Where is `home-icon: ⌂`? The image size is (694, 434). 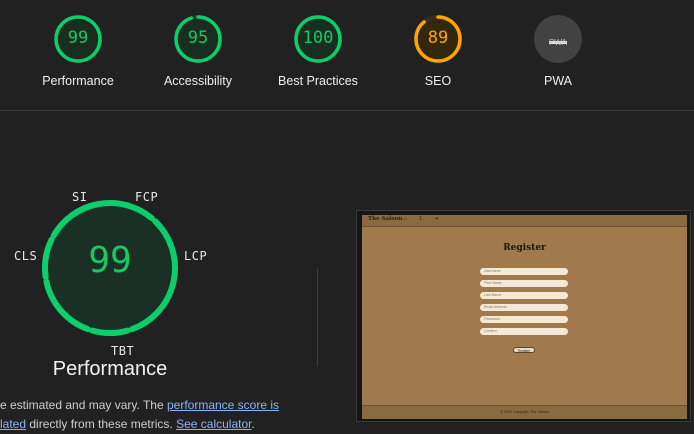
home-icon: ⌂ is located at coordinates (406, 219).